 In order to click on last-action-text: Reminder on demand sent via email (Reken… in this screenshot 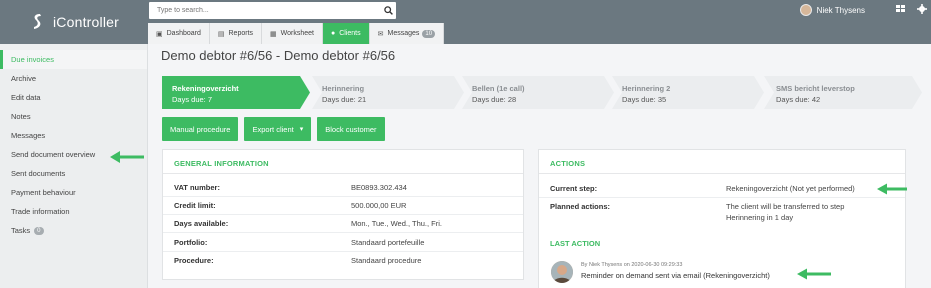, I will do `click(675, 275)`.